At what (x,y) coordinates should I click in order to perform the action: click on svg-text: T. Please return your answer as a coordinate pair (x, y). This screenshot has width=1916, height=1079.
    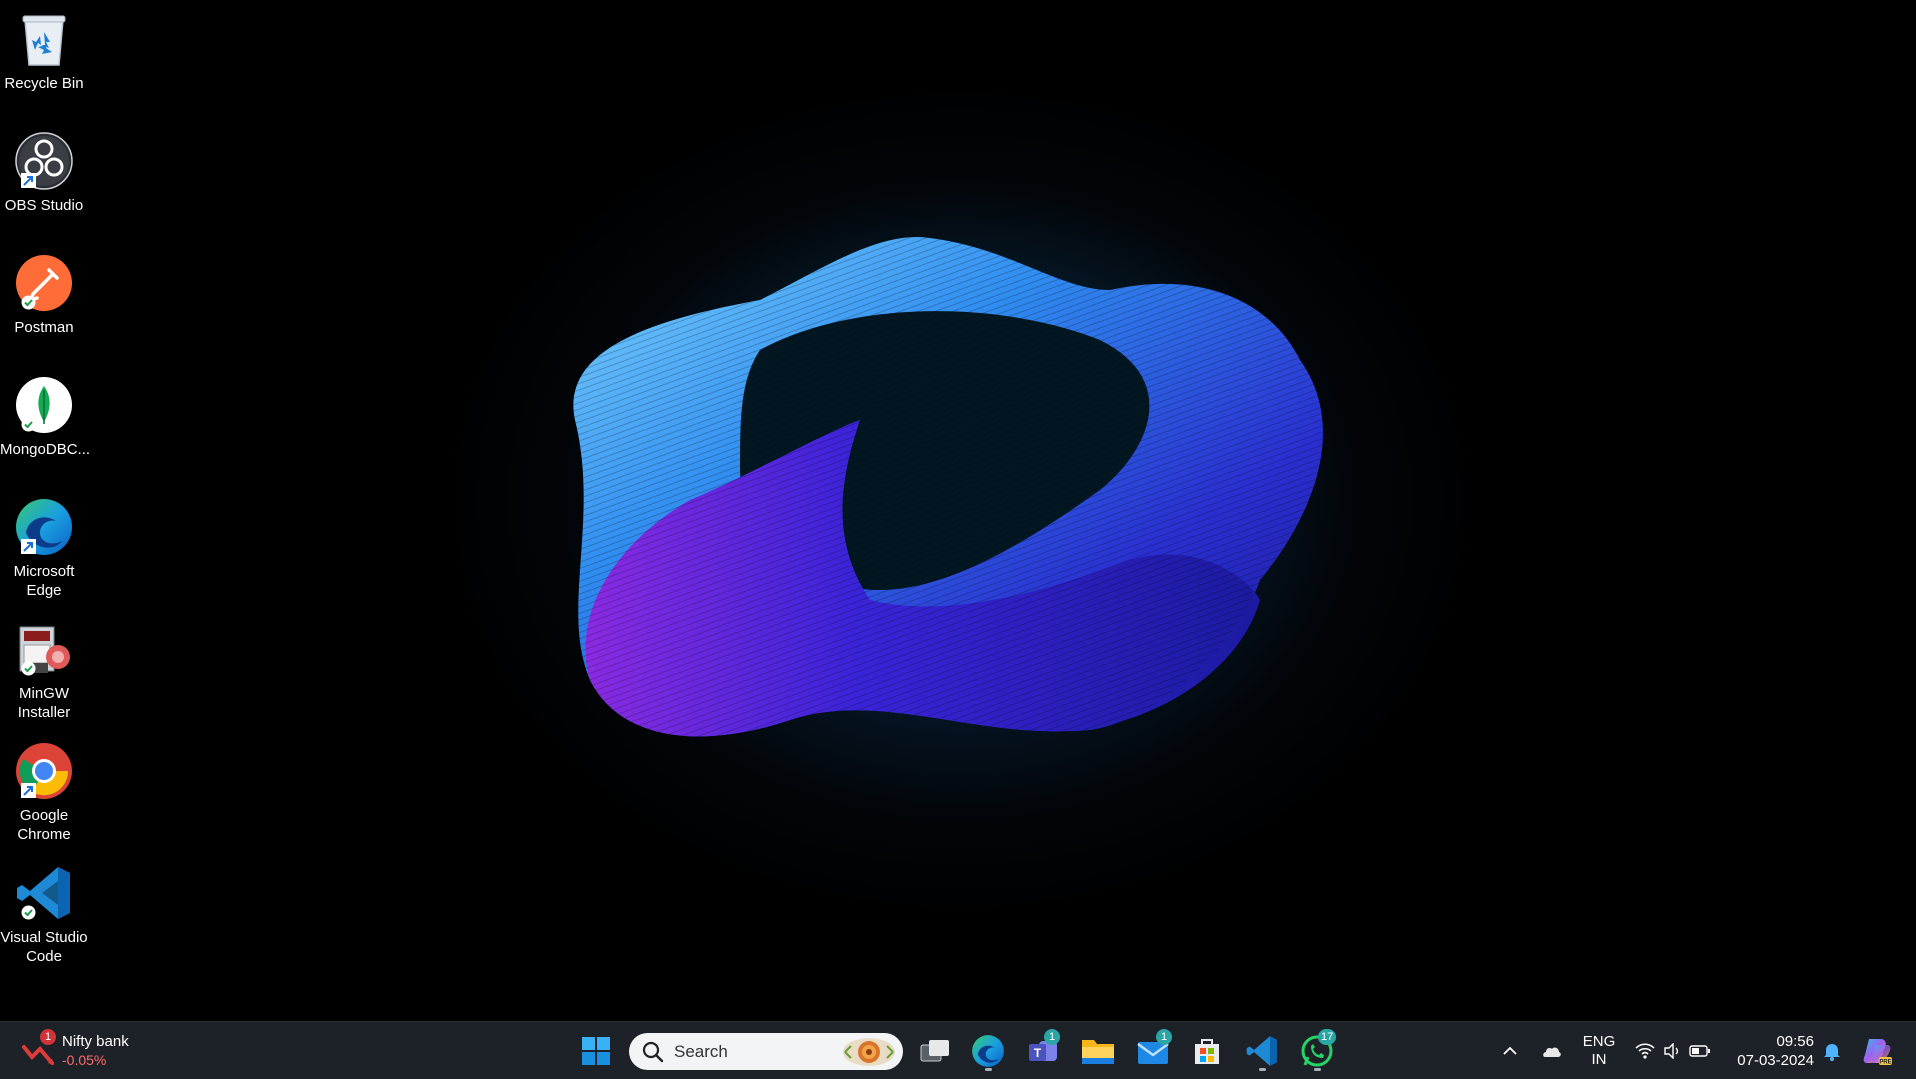
    Looking at the image, I should click on (1038, 1053).